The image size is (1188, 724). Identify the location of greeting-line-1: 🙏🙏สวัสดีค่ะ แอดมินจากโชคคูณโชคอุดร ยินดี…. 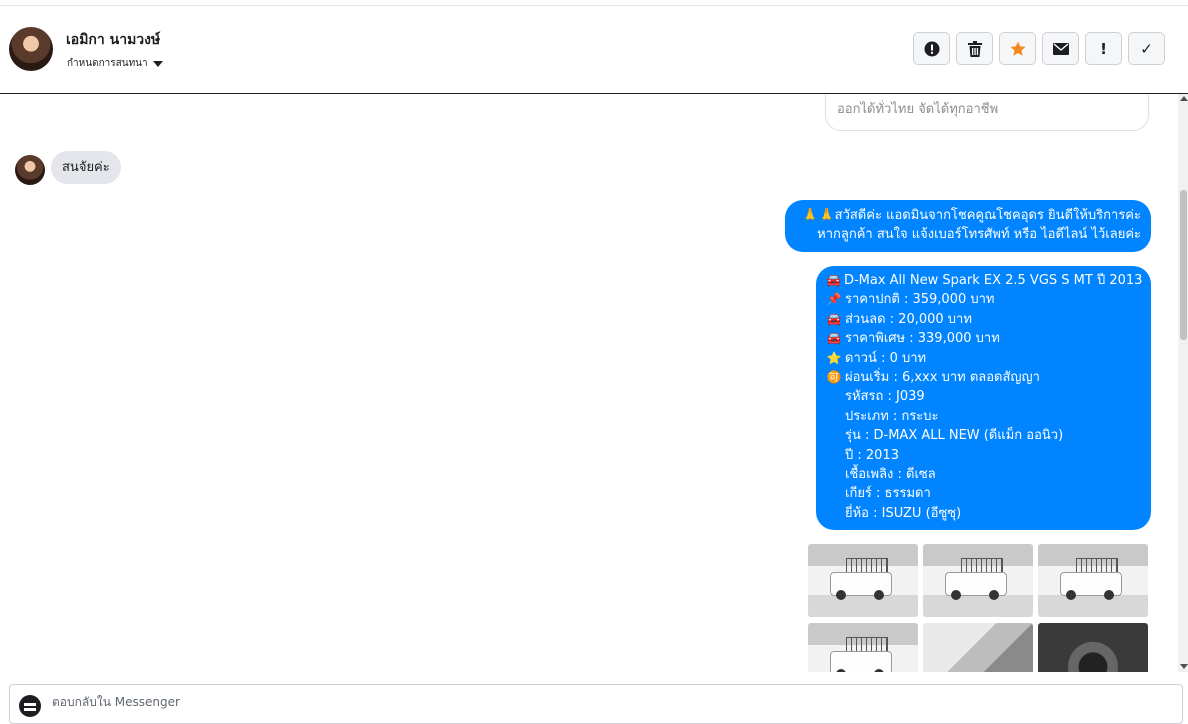
(971, 215).